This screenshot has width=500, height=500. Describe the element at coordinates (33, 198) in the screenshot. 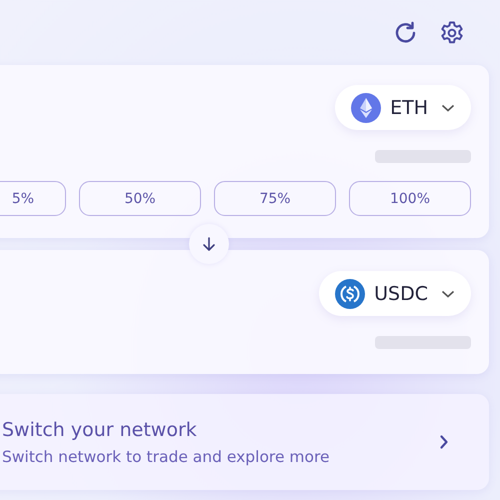

I see `percent-button: 5%` at that location.